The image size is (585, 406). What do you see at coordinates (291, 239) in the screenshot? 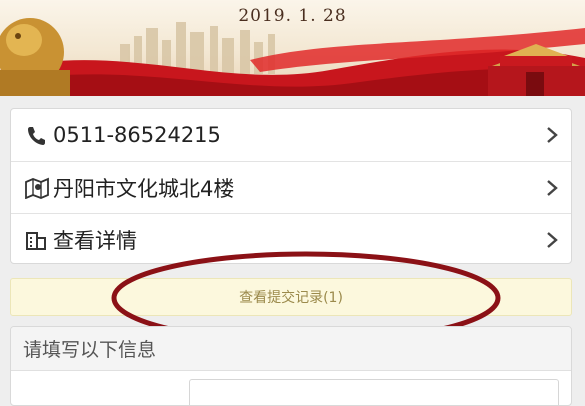
I see `details-row: 查看详情` at bounding box center [291, 239].